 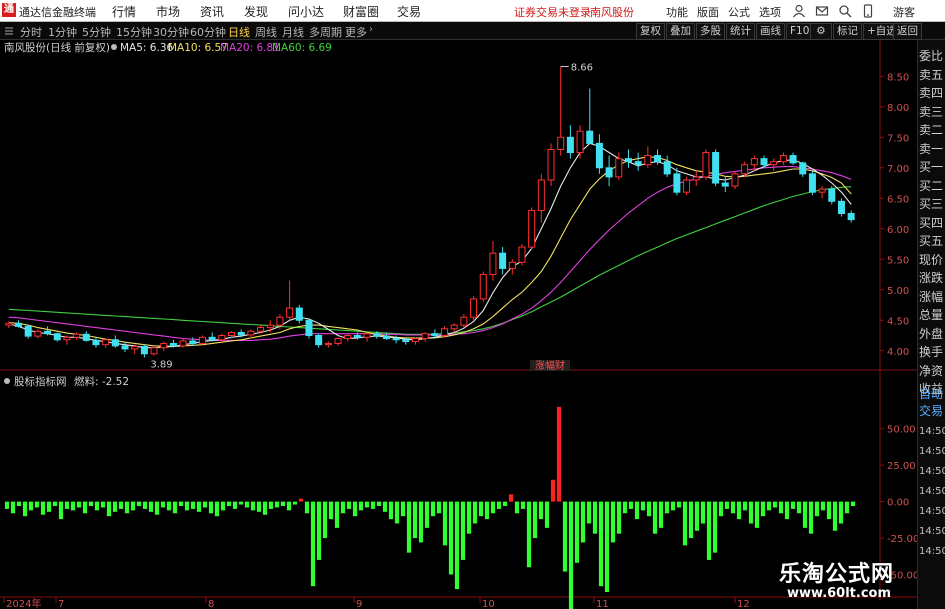 What do you see at coordinates (7, 381) in the screenshot?
I see `indicator-settings-icon` at bounding box center [7, 381].